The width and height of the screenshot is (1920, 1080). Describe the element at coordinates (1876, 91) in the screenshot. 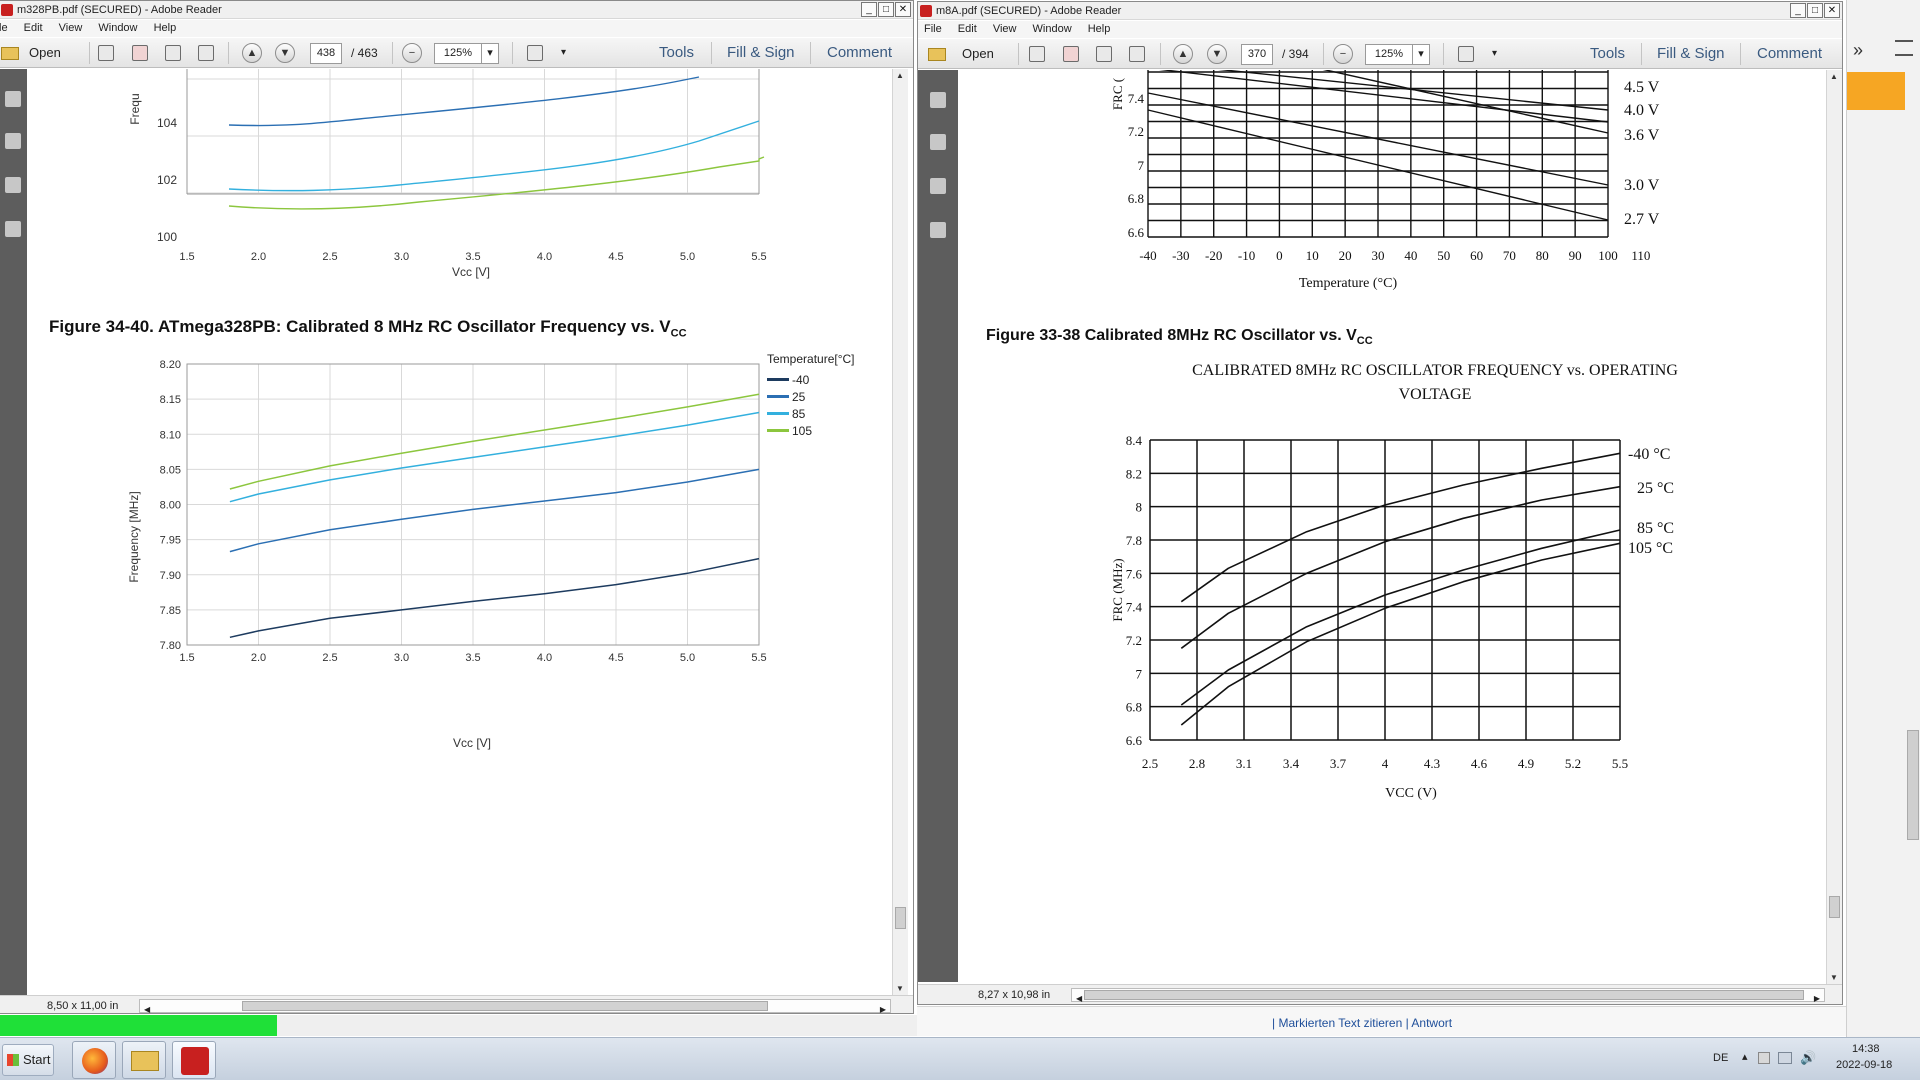

I see `orange-panel` at that location.